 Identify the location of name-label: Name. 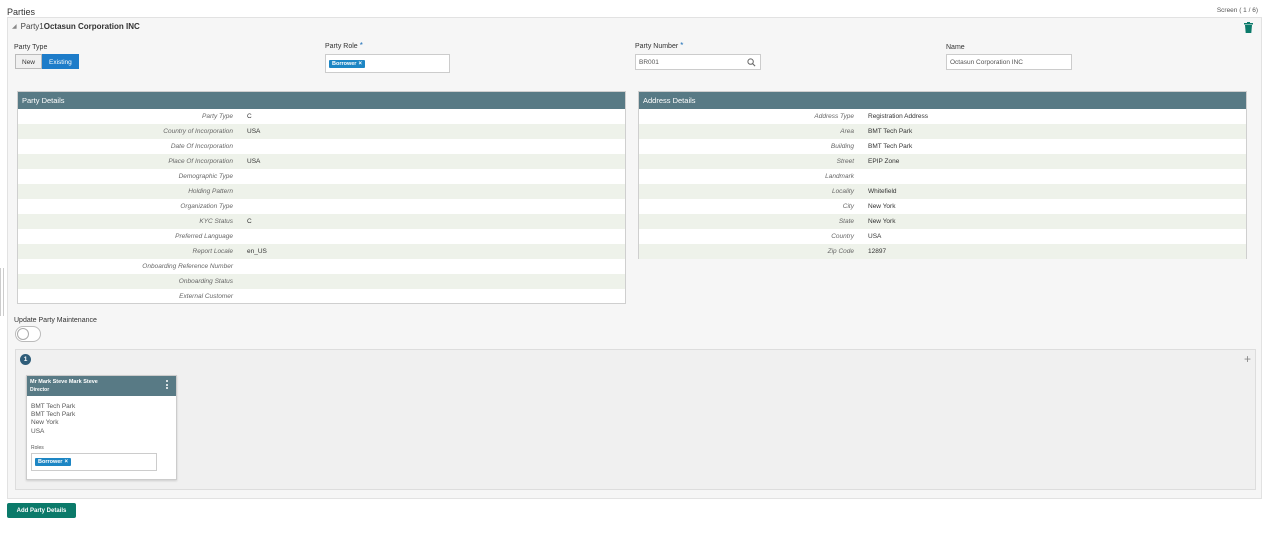
(955, 47).